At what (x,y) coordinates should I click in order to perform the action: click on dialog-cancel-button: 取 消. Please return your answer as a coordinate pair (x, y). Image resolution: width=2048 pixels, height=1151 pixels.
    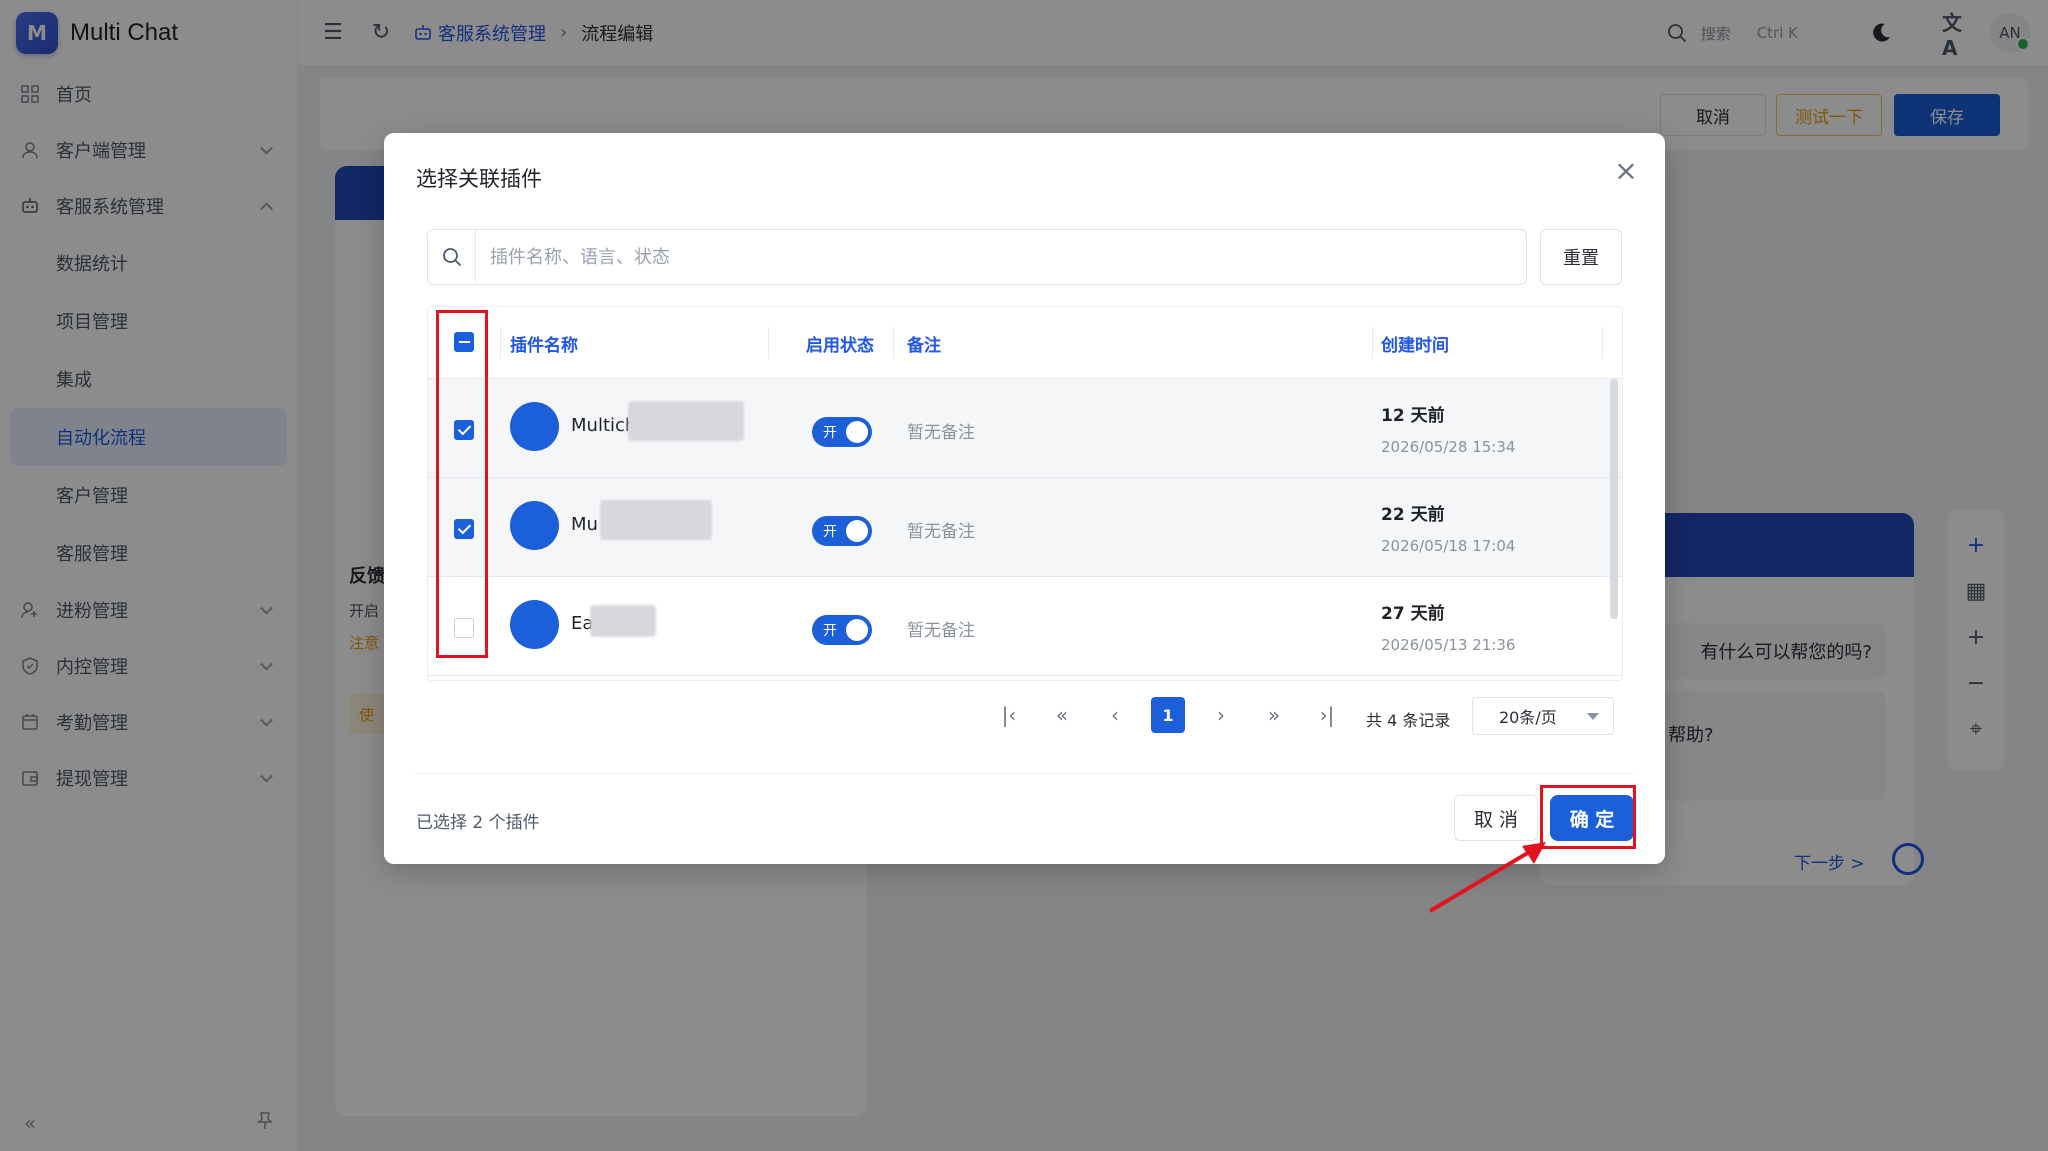
    Looking at the image, I should click on (1496, 818).